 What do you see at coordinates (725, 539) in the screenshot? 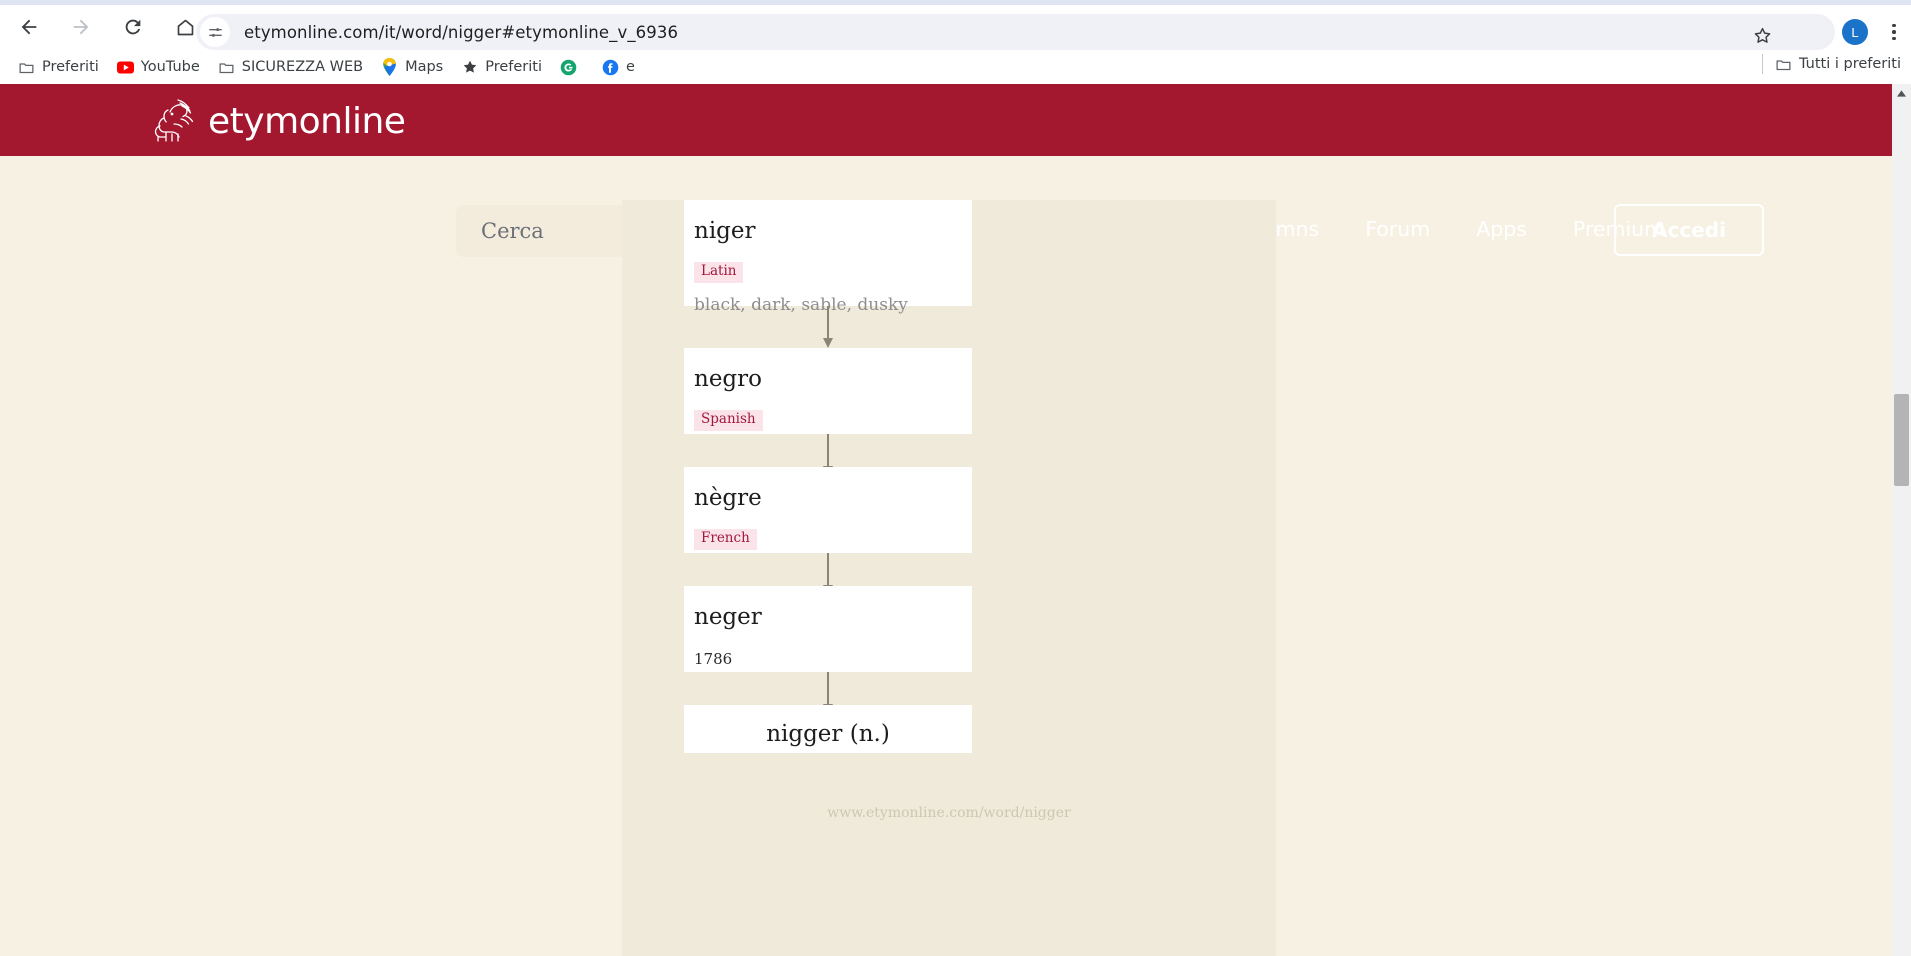
I see `etymology-language-tag: French` at bounding box center [725, 539].